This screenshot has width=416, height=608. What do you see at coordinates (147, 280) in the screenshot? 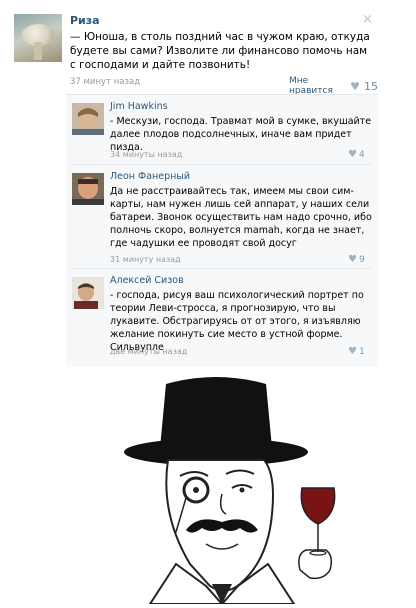
I see `commenter-name: Алексей Сизов` at bounding box center [147, 280].